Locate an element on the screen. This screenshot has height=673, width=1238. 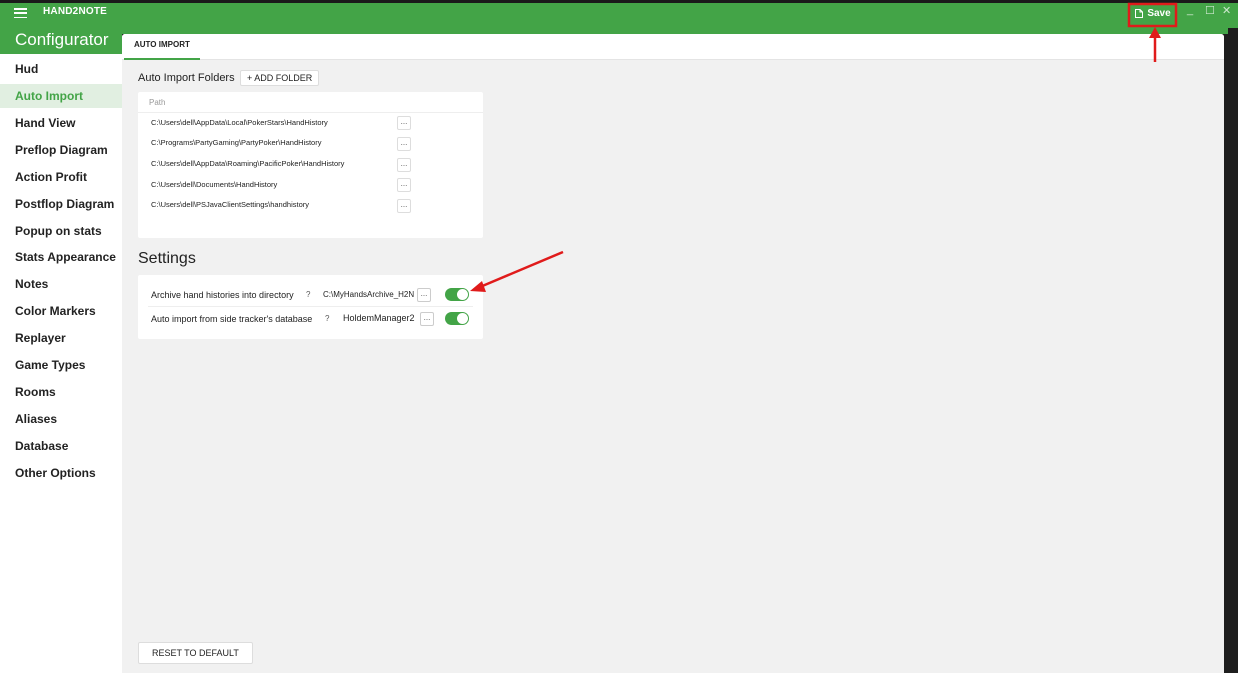
file-icon is located at coordinates (1139, 13).